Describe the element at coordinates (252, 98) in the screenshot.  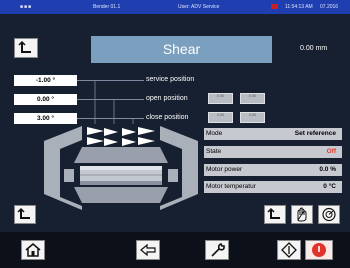
I see `open-position-set-button: 0.00` at that location.